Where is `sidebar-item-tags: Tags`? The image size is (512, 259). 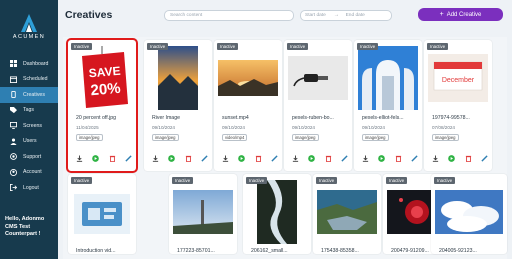
sidebar-item-tags: Tags is located at coordinates (29, 111).